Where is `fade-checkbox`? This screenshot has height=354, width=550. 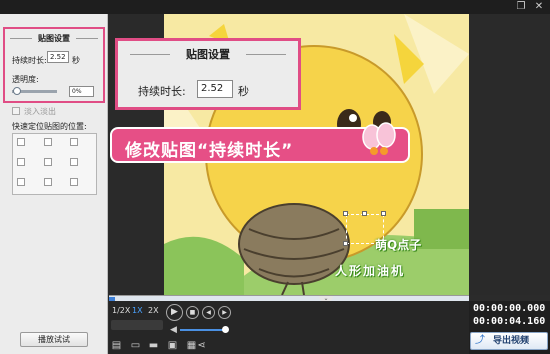 fade-checkbox is located at coordinates (16, 111).